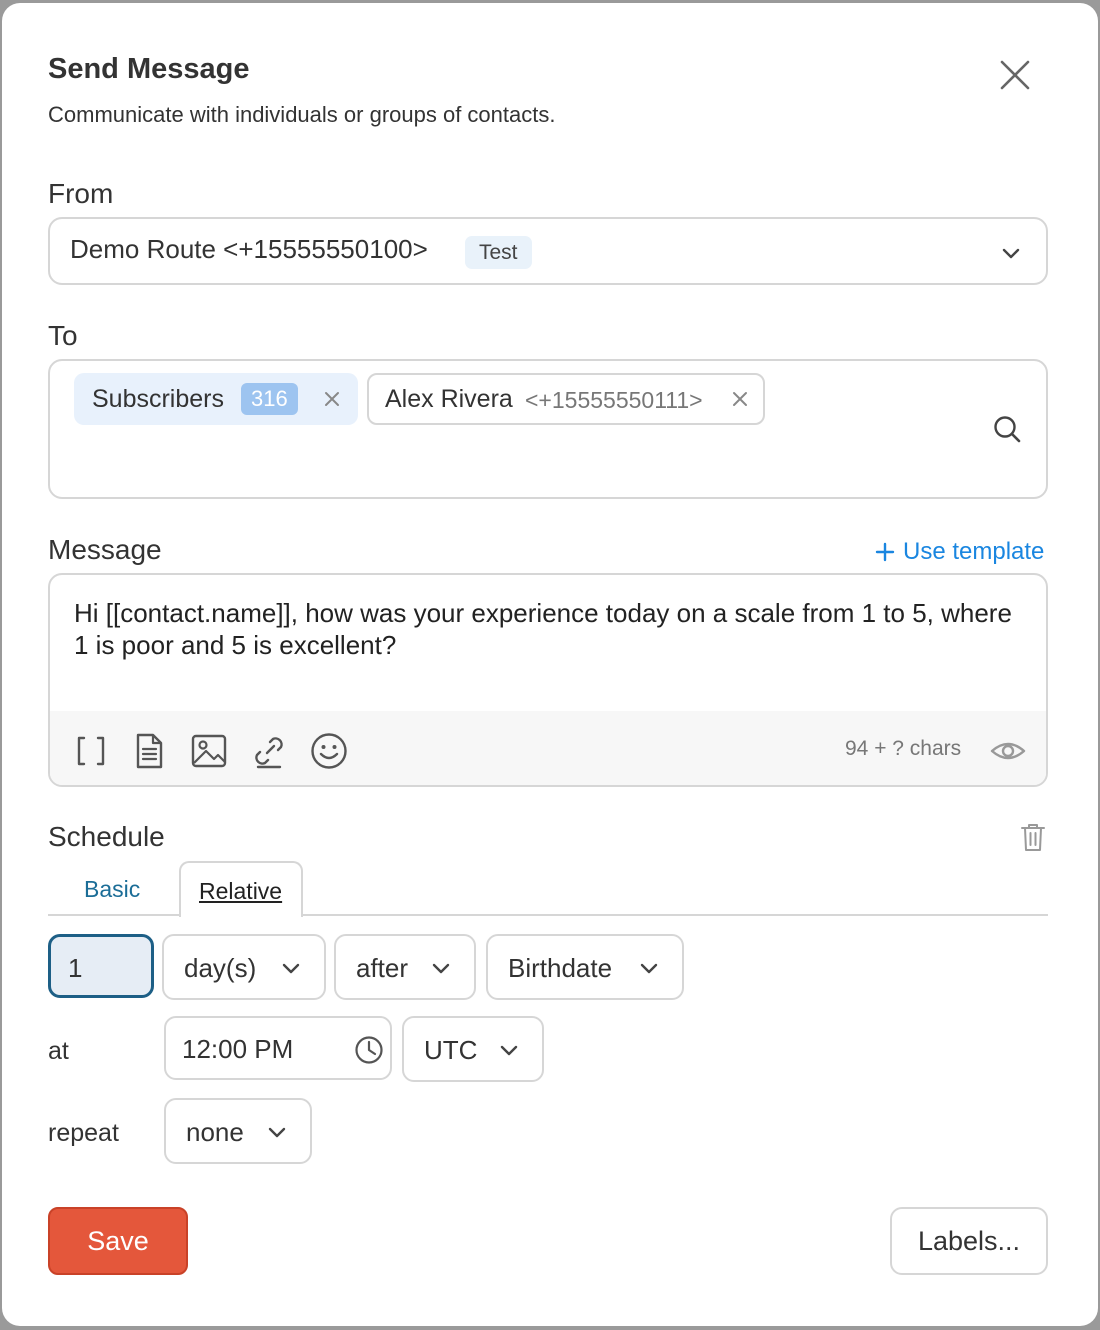 This screenshot has width=1100, height=1330. I want to click on direction-select-value: after, so click(382, 968).